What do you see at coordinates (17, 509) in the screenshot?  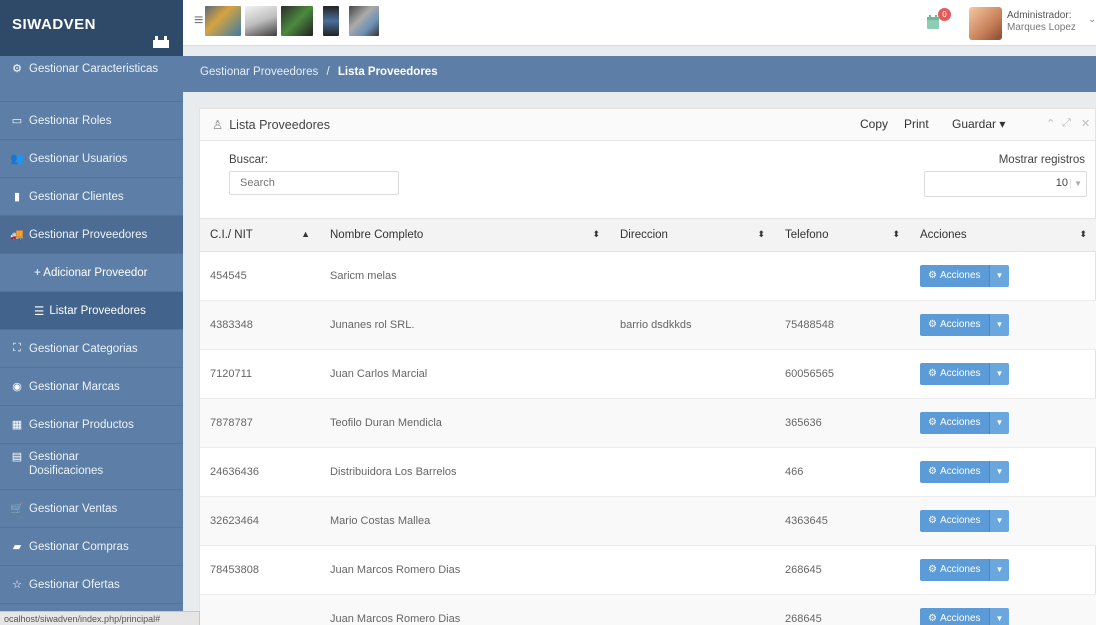 I see `cart-icon: 🛒` at bounding box center [17, 509].